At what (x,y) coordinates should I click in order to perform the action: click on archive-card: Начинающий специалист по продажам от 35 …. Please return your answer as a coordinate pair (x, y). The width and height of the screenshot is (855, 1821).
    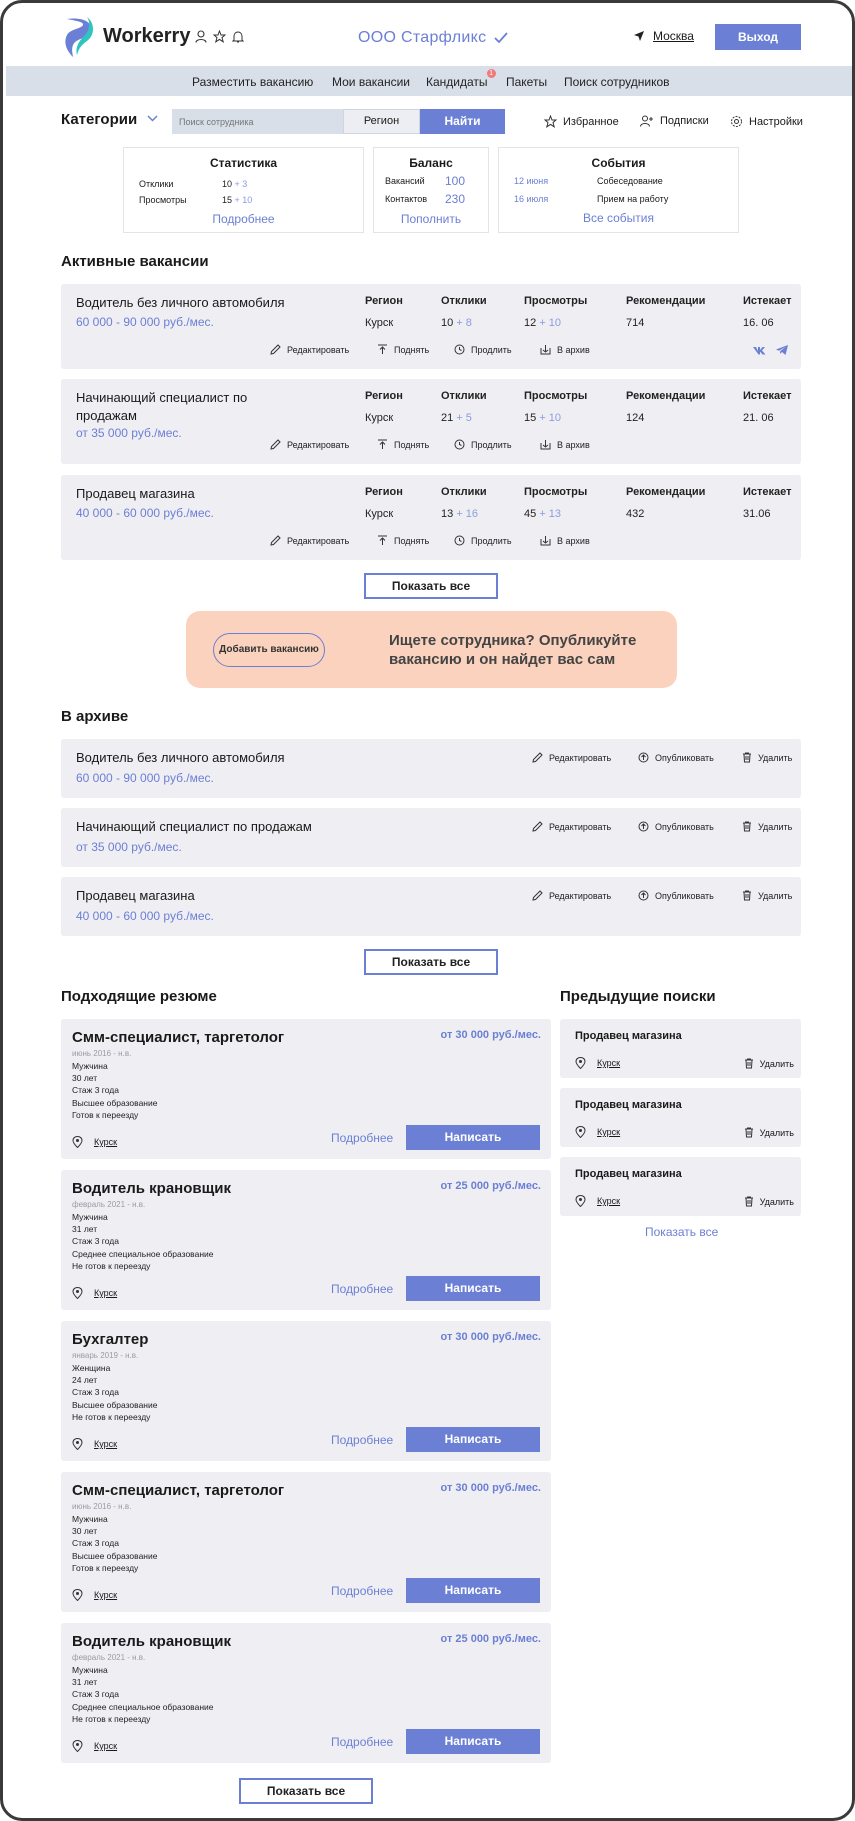
    Looking at the image, I should click on (431, 837).